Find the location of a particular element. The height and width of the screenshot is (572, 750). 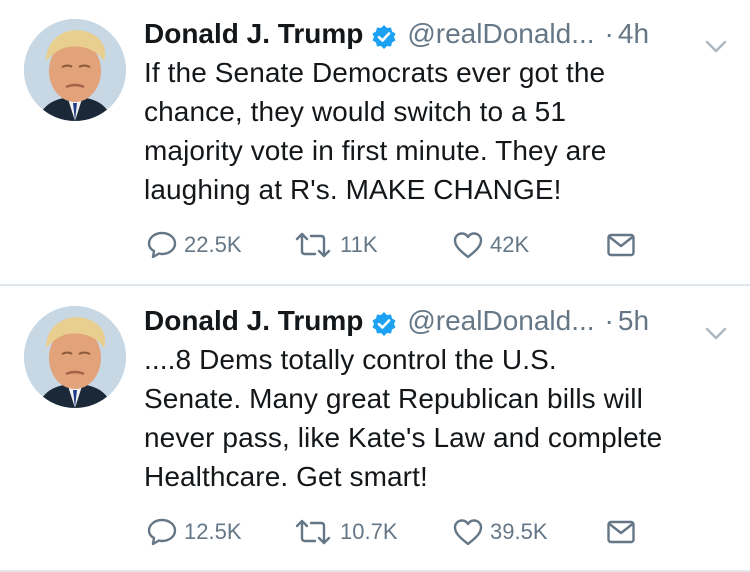

tweet-text-line: majority vote in first minute. They are is located at coordinates (375, 150).